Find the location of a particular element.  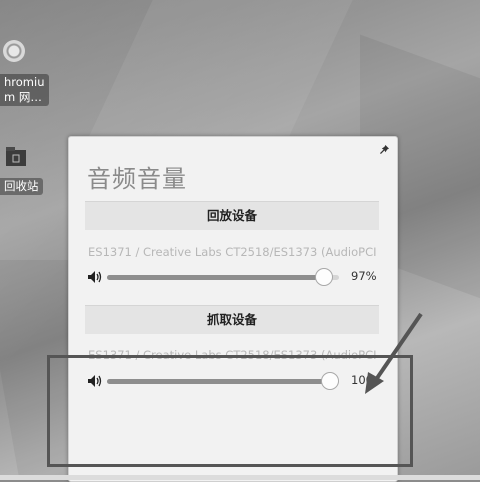

taskbar is located at coordinates (240, 477).